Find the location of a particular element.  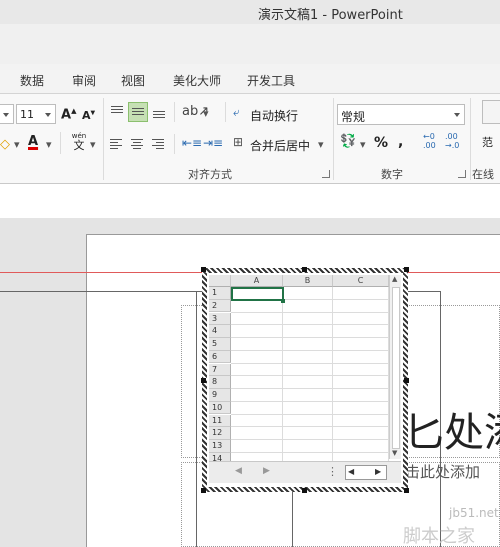

resize-handle-l is located at coordinates (203, 380).